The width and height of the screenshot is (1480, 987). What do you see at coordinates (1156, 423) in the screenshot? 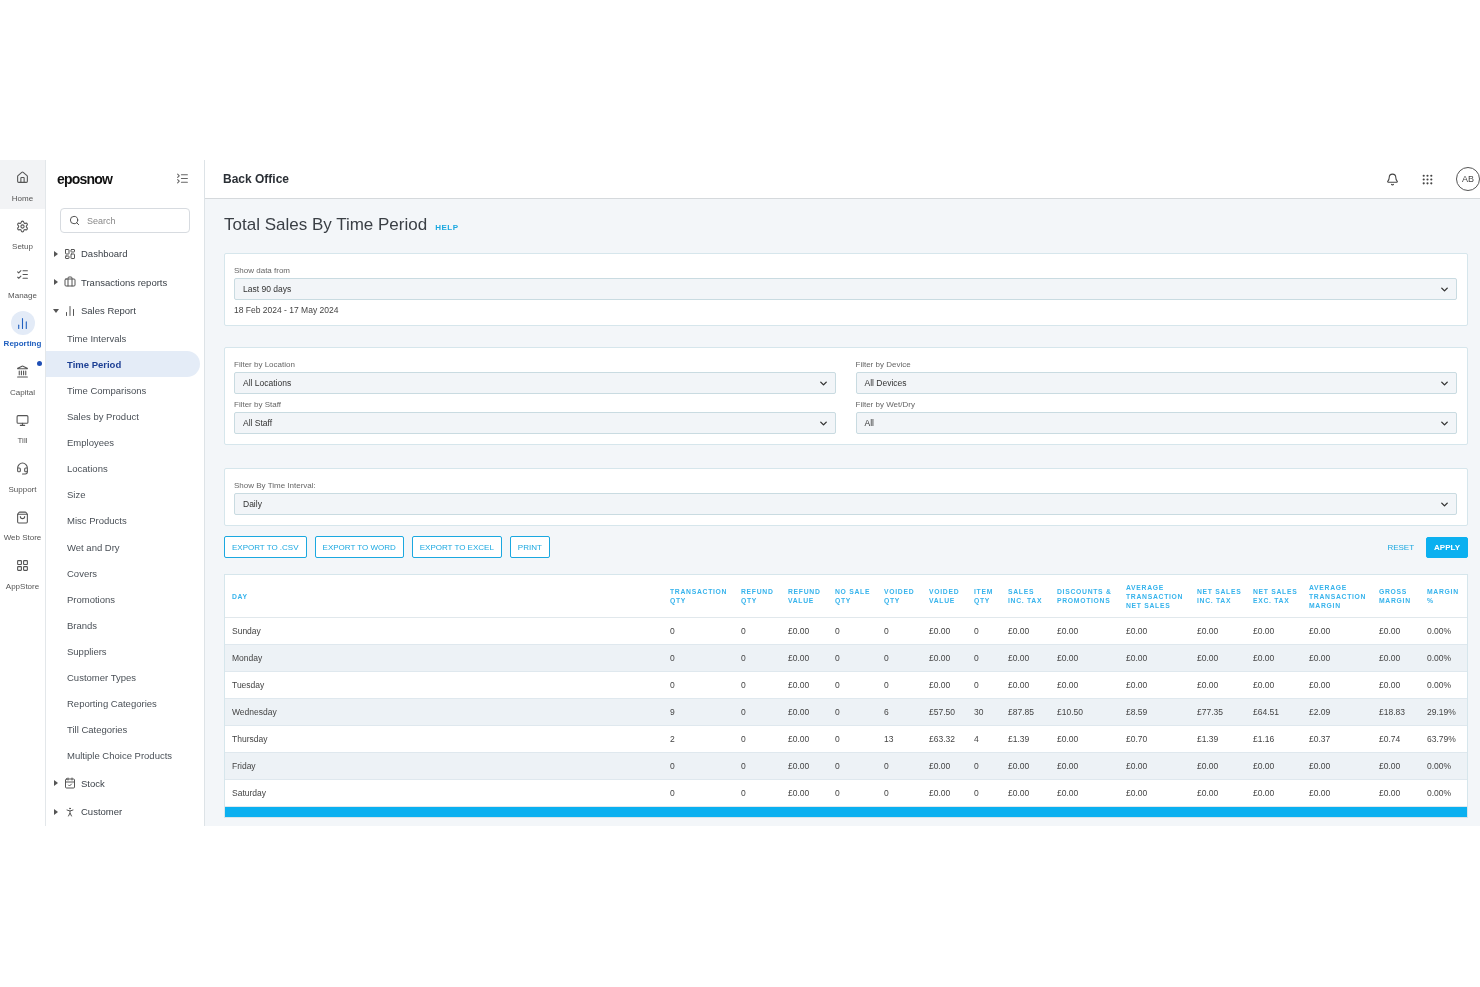
I see `dropdown-field: All` at bounding box center [1156, 423].